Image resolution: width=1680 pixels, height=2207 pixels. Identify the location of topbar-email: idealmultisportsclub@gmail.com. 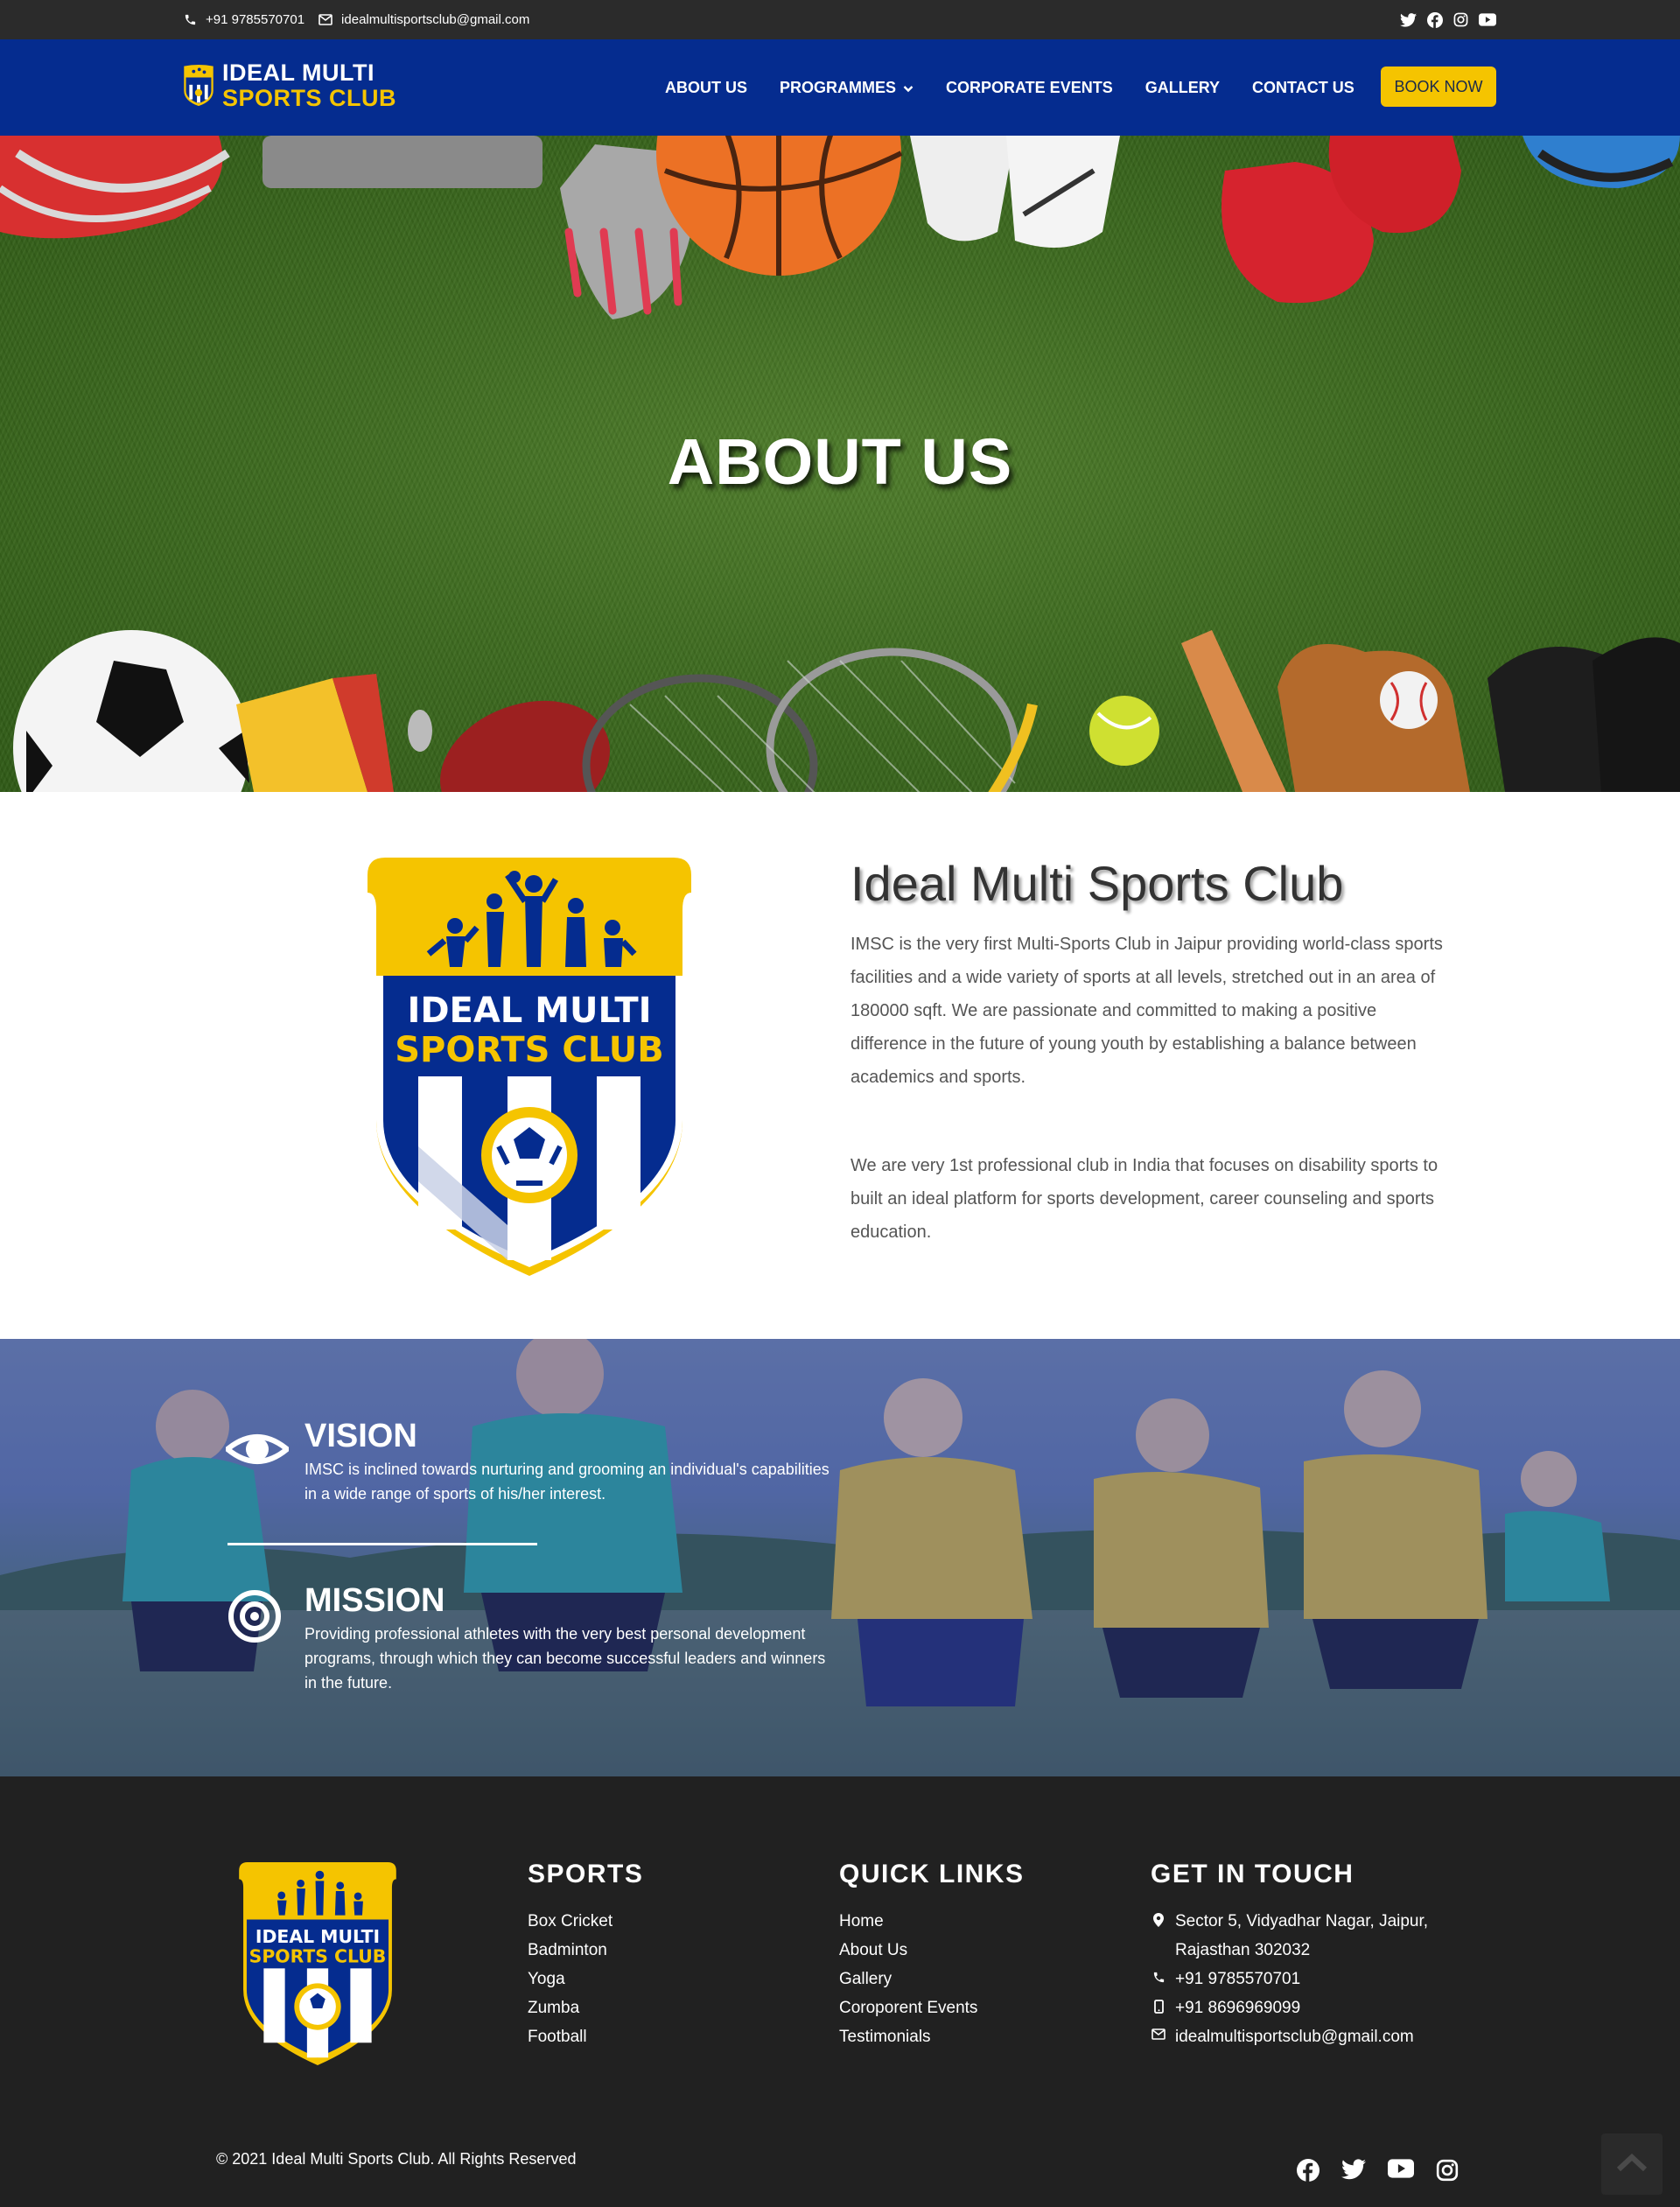
(423, 19).